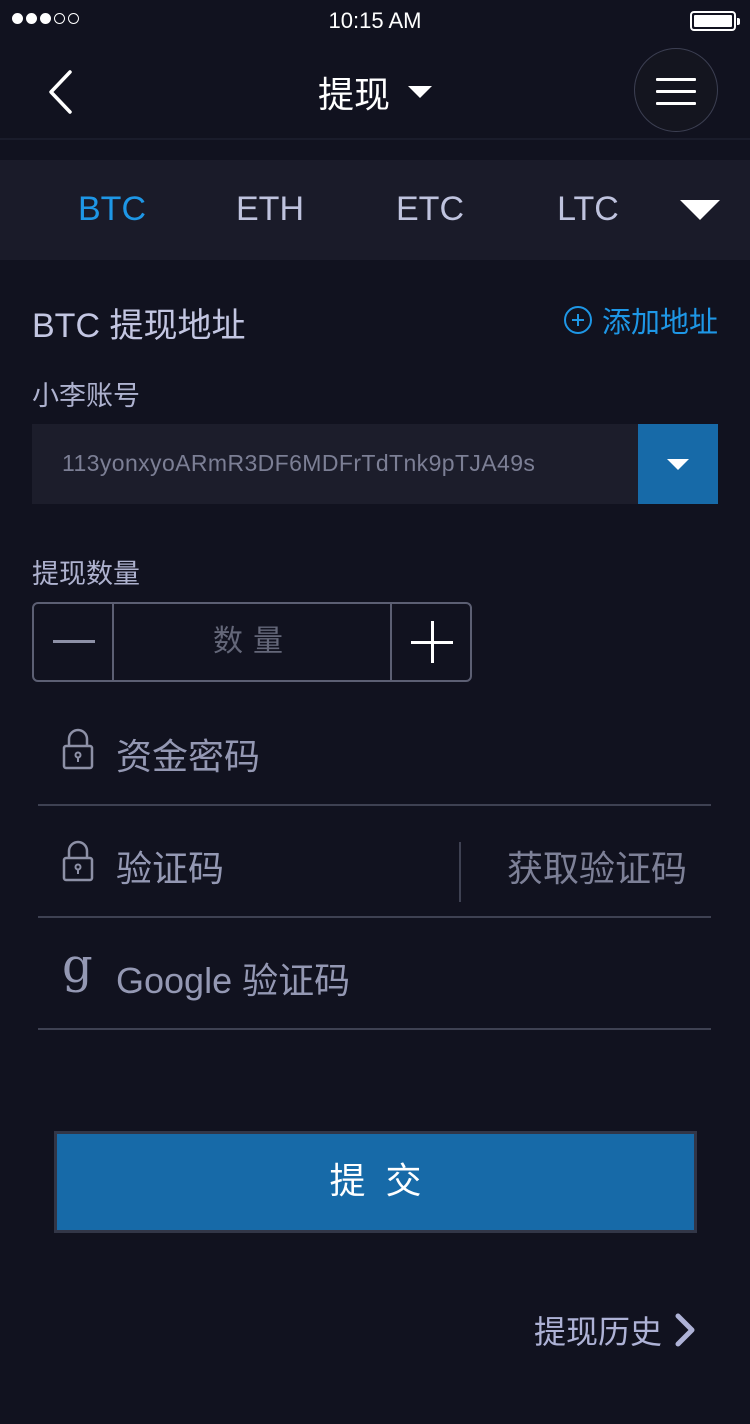  Describe the element at coordinates (375, 1182) in the screenshot. I see `submit-button: 提交` at that location.